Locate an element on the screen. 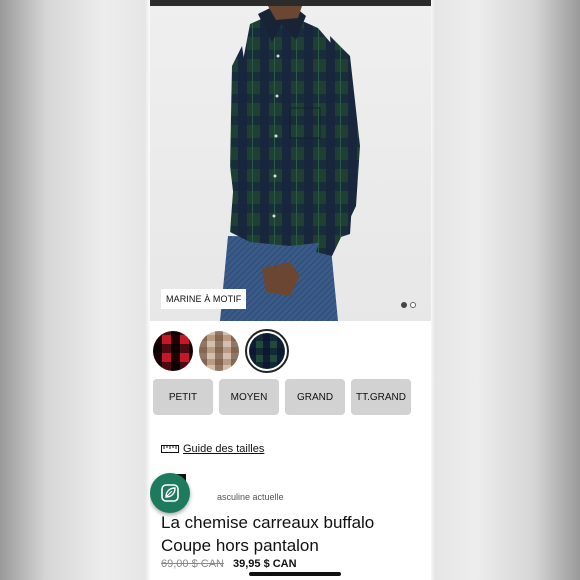  size-button-grand: GRAND is located at coordinates (315, 397).